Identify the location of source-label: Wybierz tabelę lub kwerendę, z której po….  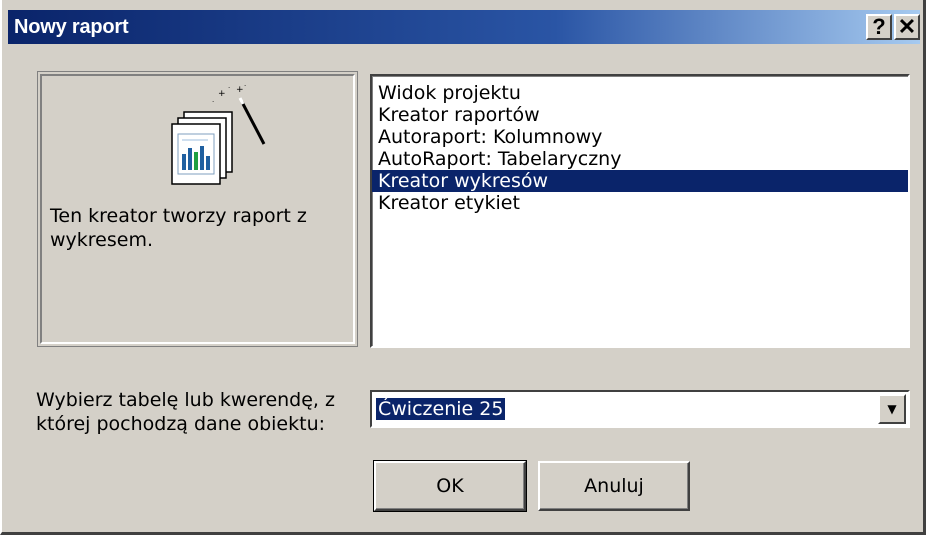
(185, 412).